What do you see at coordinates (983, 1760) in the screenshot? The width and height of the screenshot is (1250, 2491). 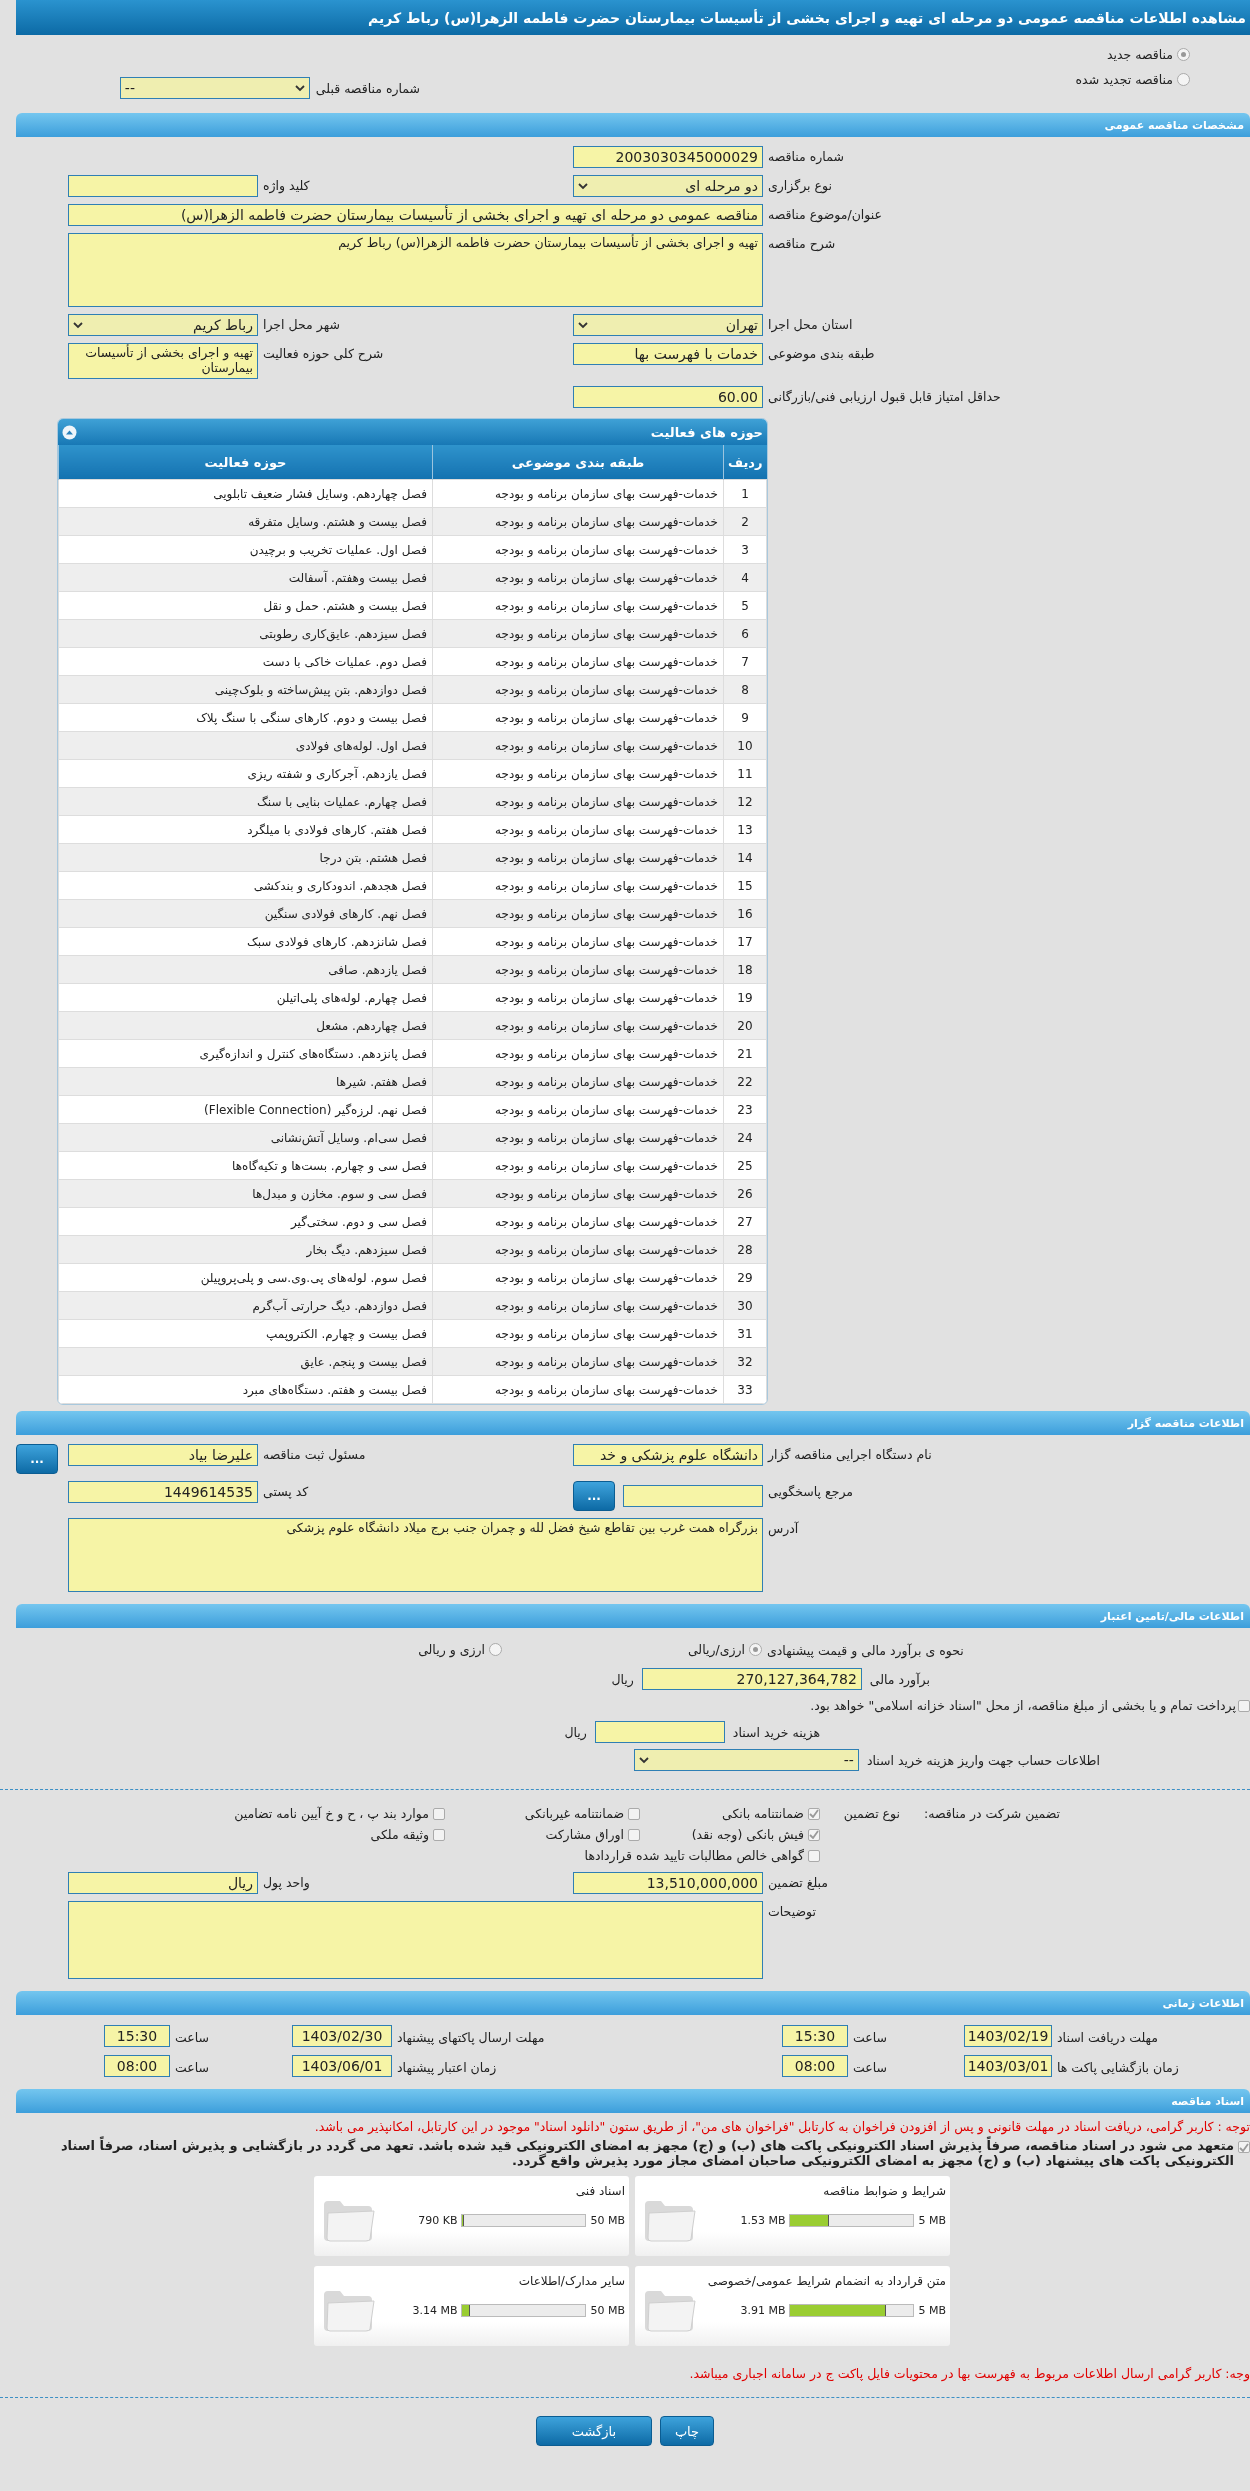 I see `field-label: اطلاعات حساب جهت واریز هزینه خرید اسناد` at bounding box center [983, 1760].